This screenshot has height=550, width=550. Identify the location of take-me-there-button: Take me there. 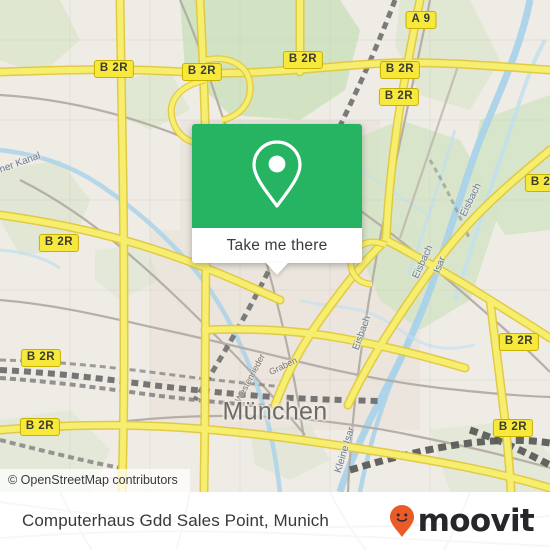
(277, 251).